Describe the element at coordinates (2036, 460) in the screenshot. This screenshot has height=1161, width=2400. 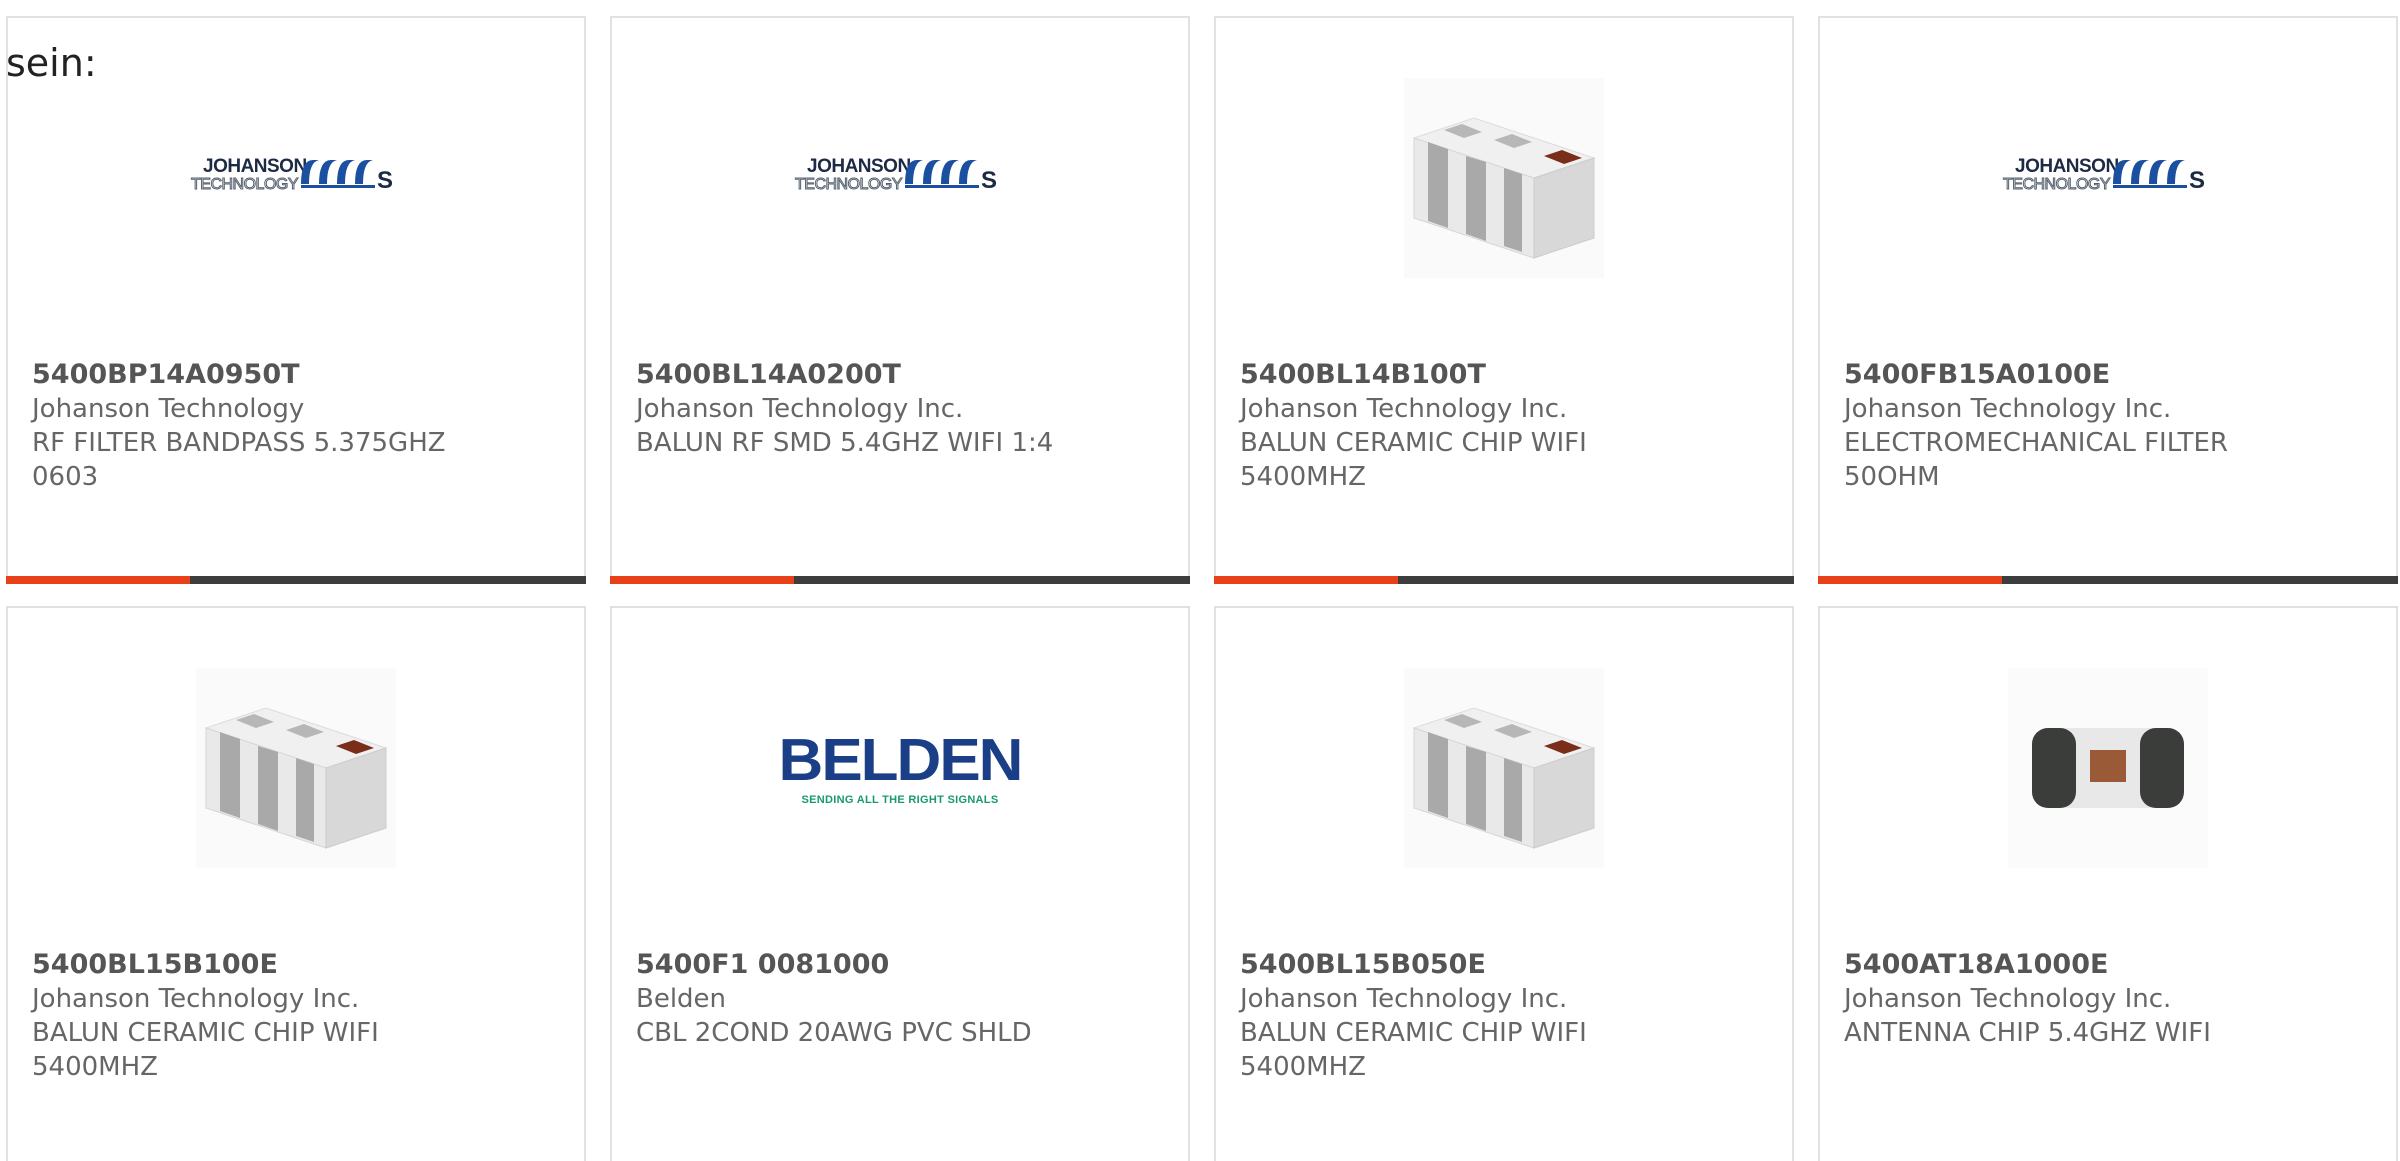
I see `description: ELECTROMECHANICAL FILTER 50OHM` at that location.